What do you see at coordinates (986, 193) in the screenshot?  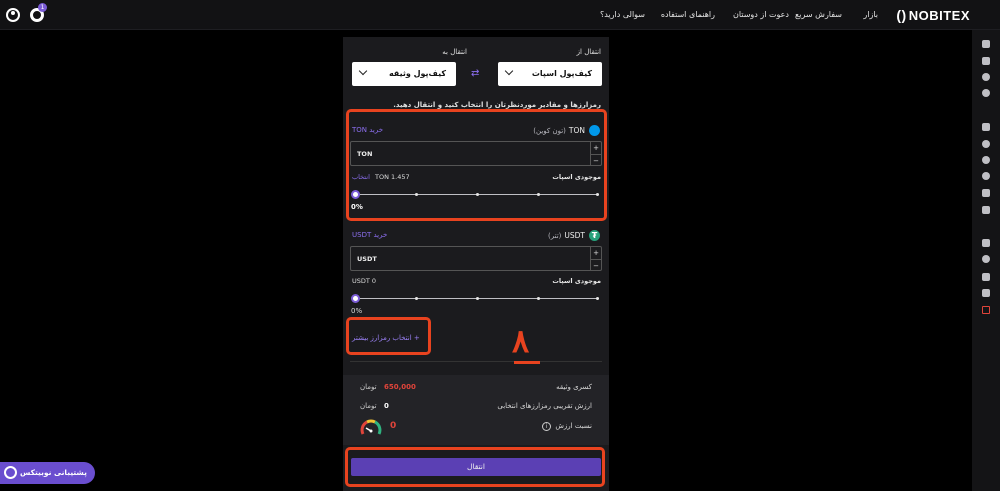 I see `crown-icon` at bounding box center [986, 193].